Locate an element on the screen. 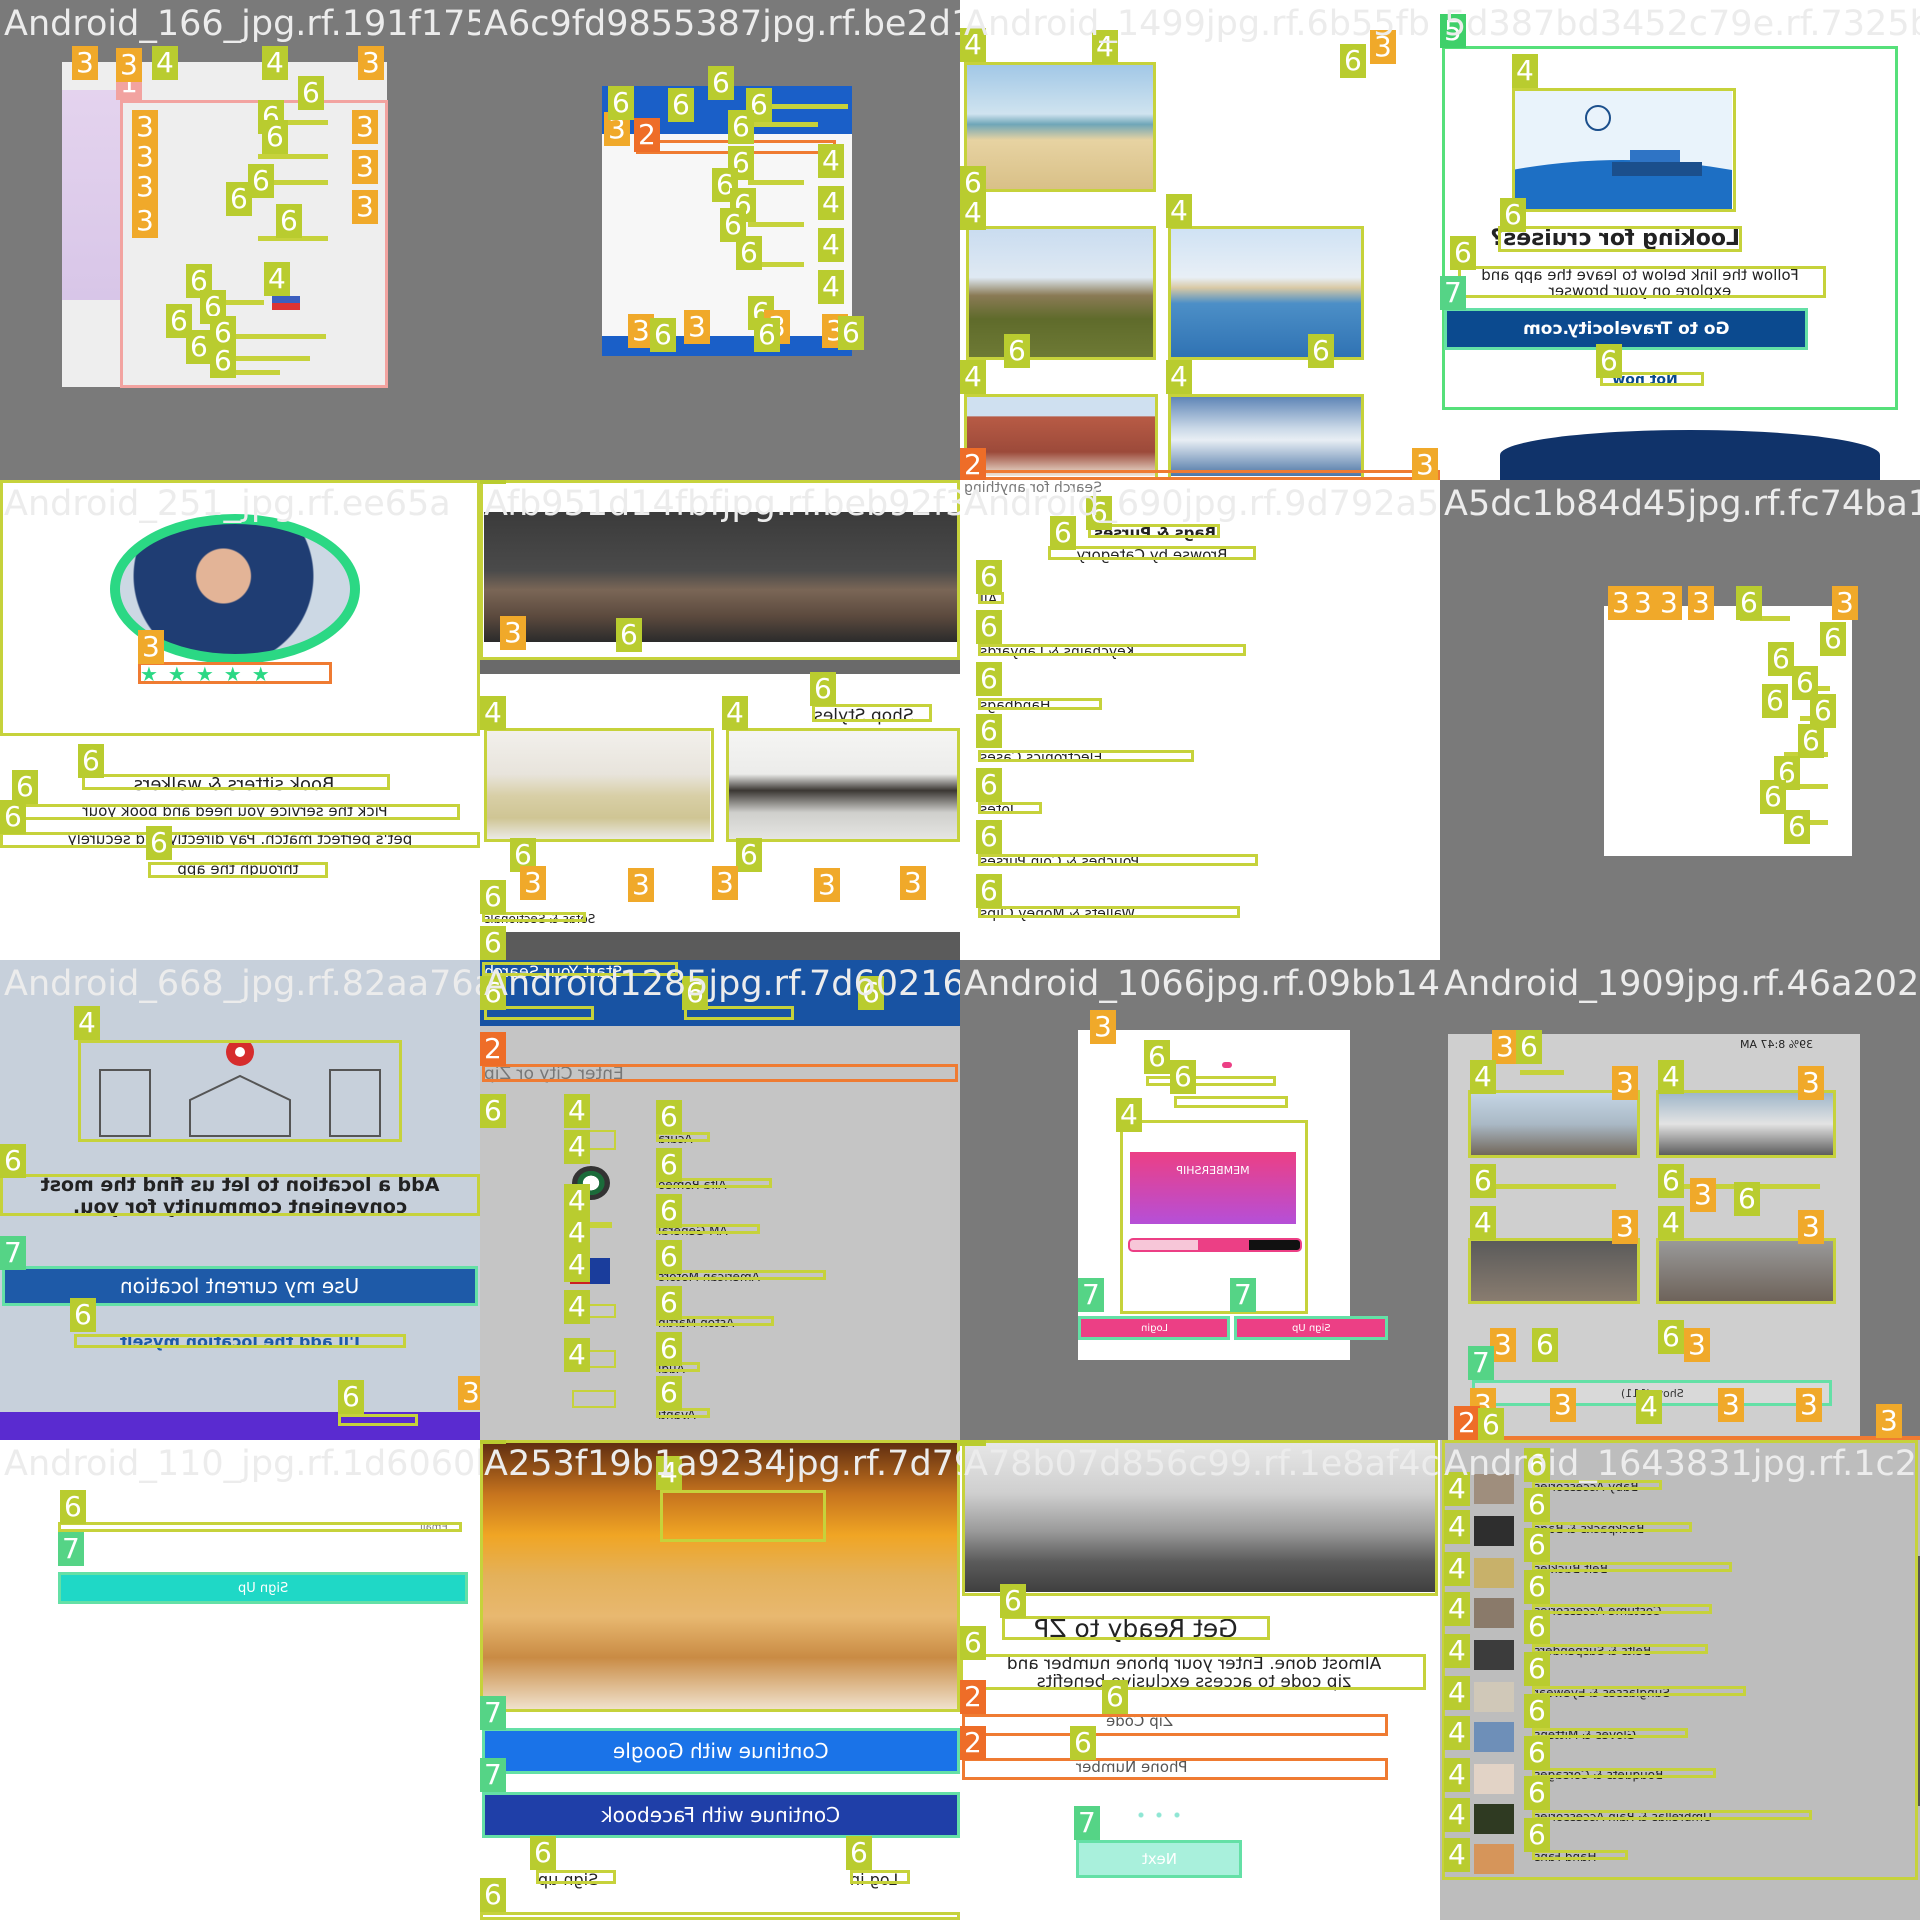  login-link-box is located at coordinates (880, 1877).